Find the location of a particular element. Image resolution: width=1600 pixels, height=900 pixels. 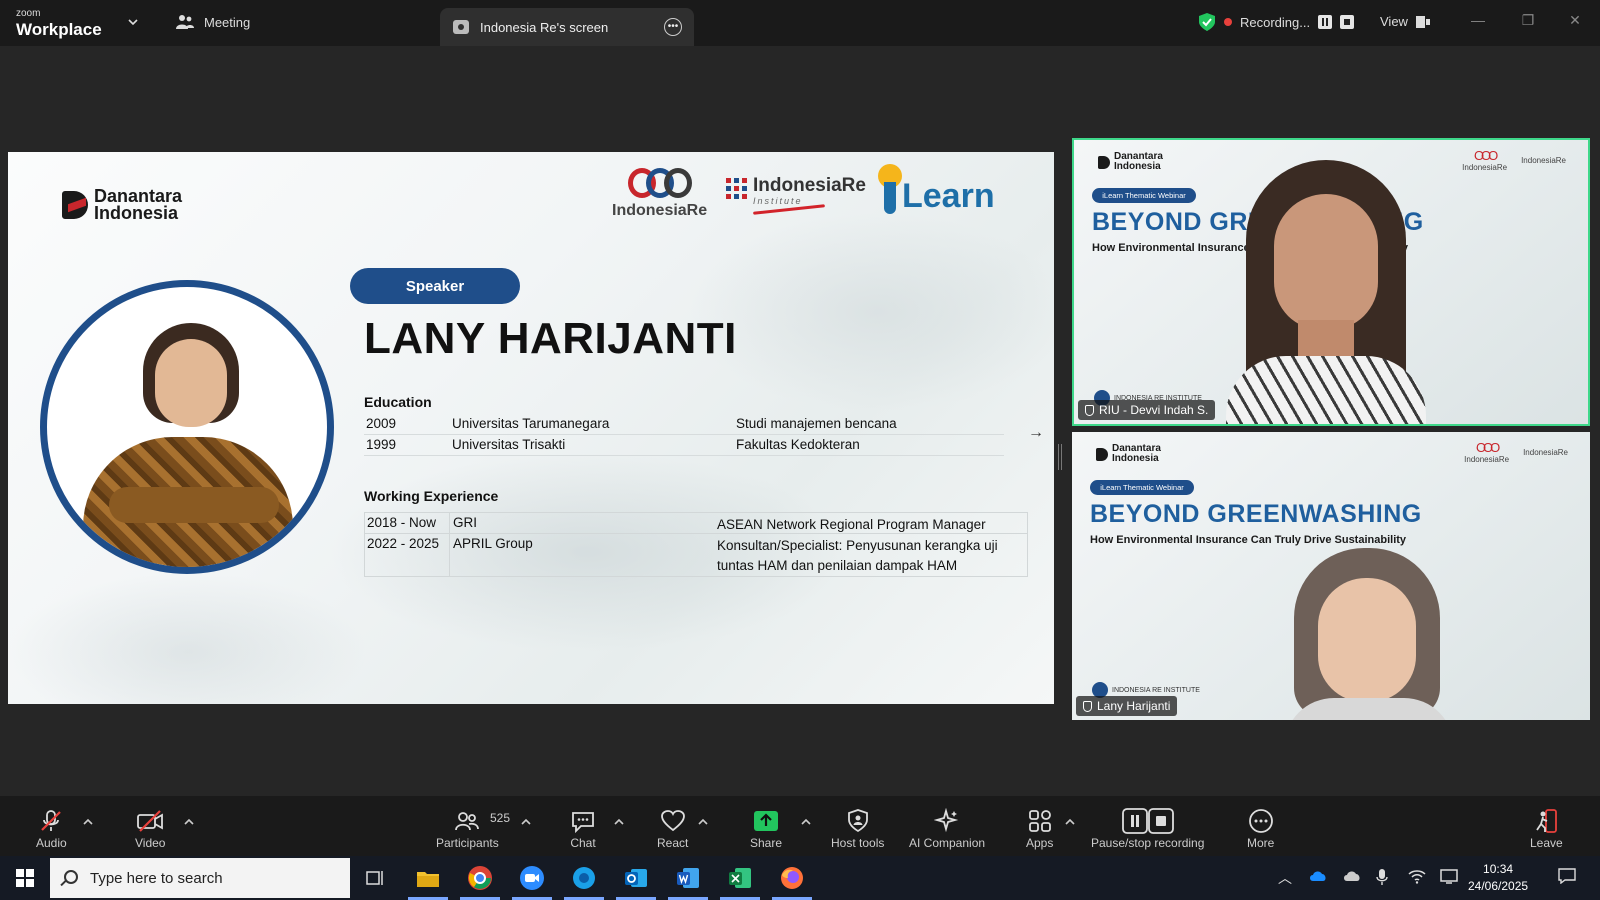

copilot-icon is located at coordinates (584, 881).